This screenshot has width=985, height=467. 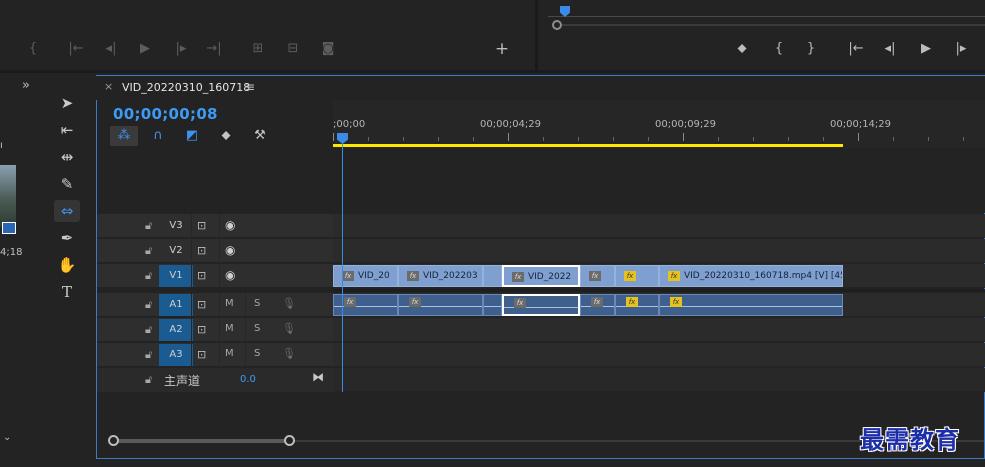 I want to click on video-clip: fx VID_20220310_160718.mp4 [V] [45., so click(x=751, y=276).